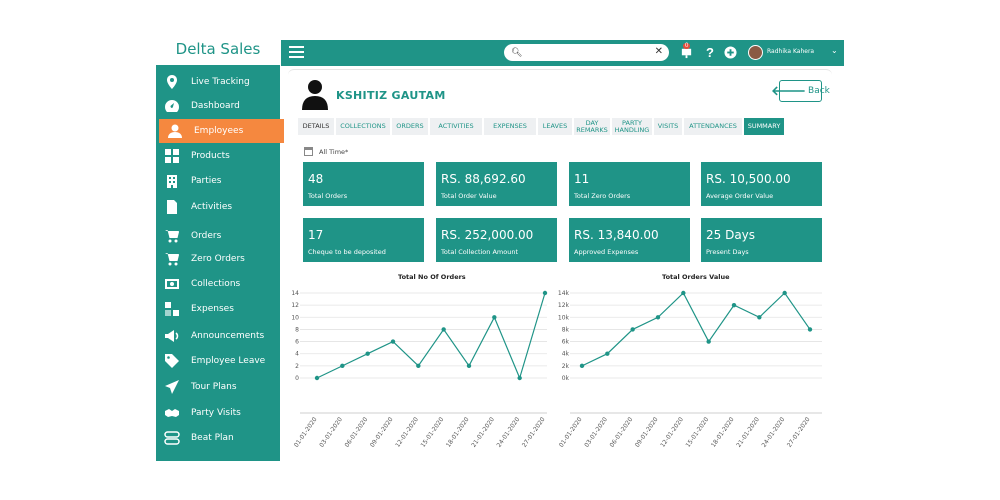 Image resolution: width=1000 pixels, height=500 pixels. I want to click on person-icon, so click(175, 131).